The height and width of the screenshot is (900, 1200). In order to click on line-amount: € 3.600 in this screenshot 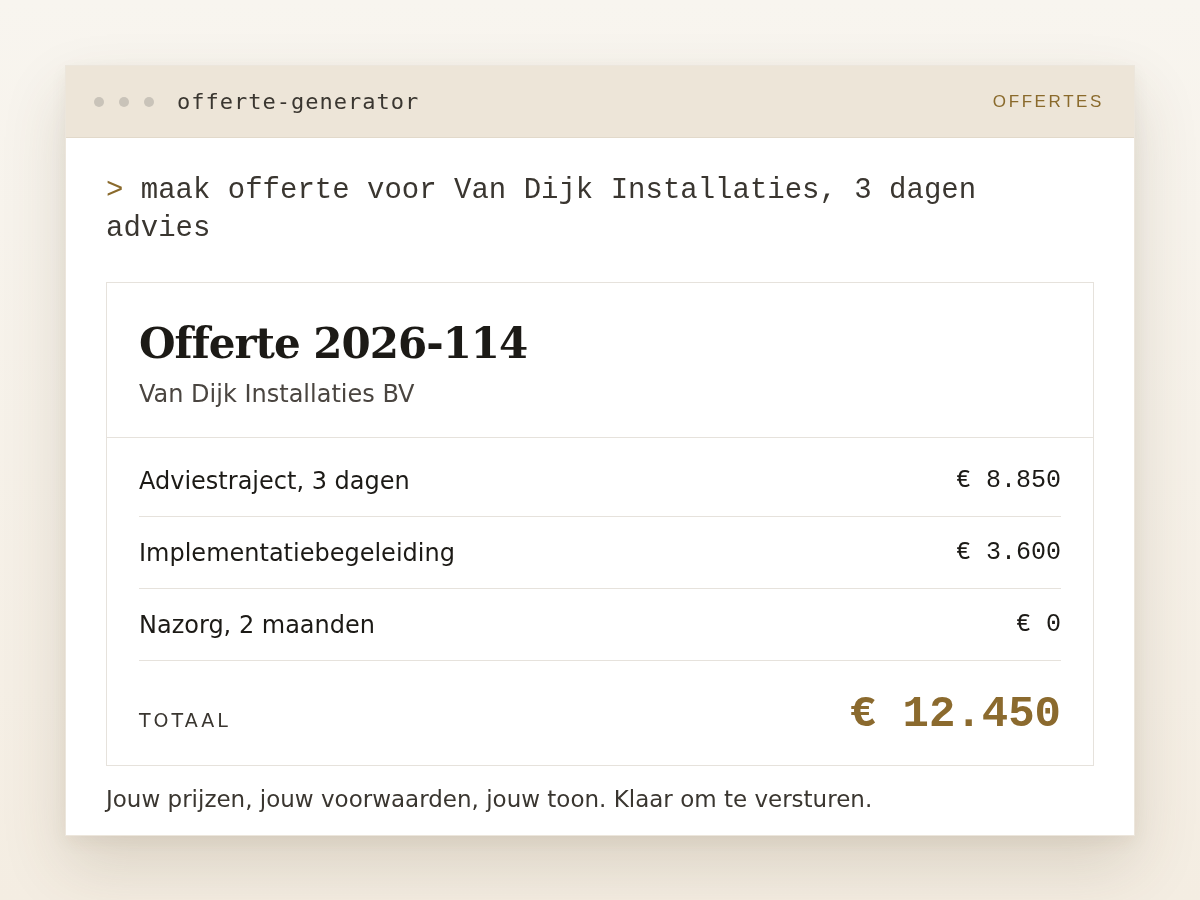, I will do `click(1008, 552)`.